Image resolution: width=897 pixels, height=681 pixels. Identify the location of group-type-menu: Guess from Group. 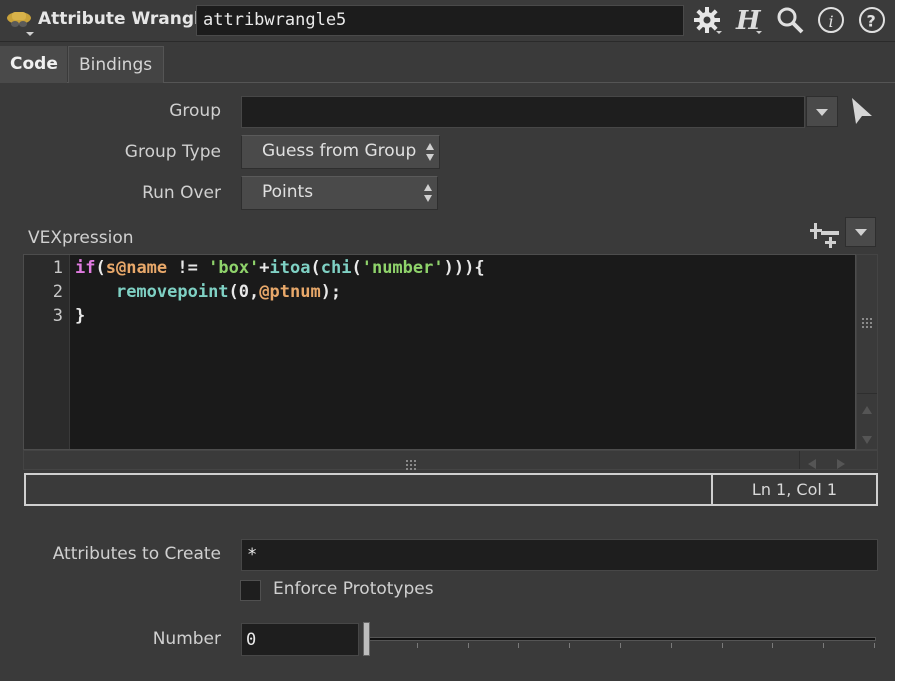
(340, 152).